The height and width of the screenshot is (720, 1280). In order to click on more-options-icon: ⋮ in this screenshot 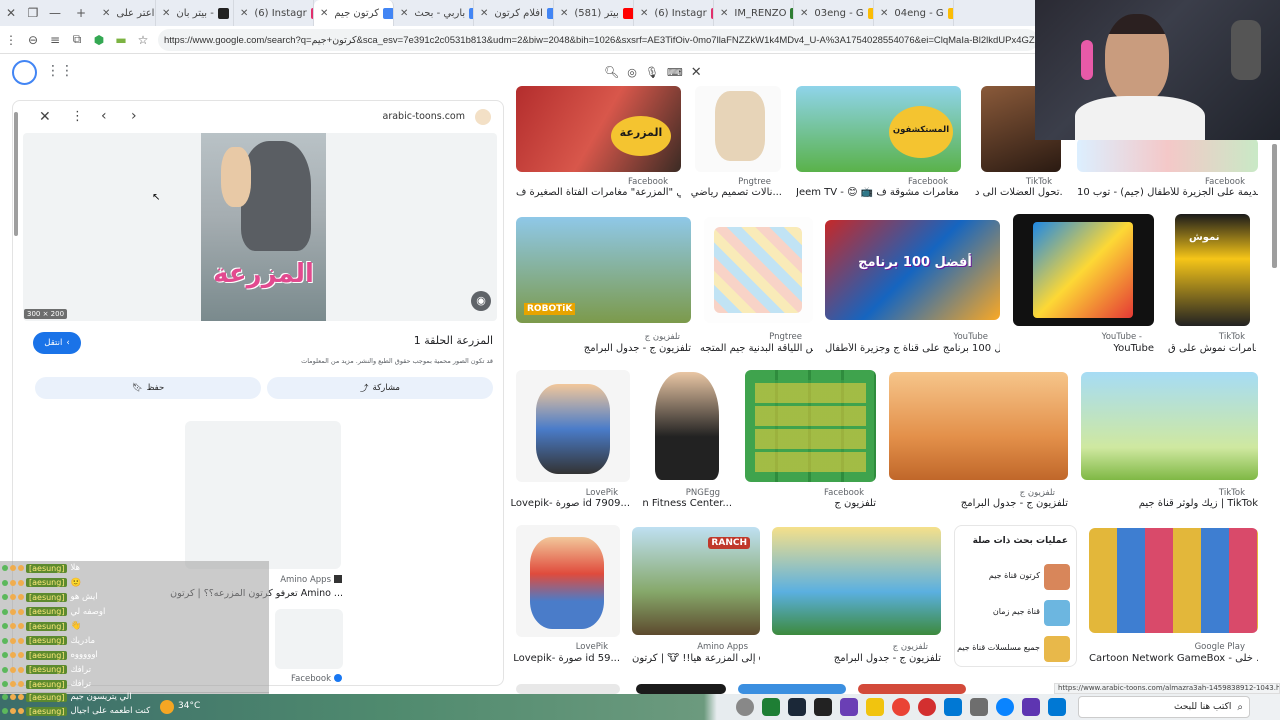, I will do `click(77, 116)`.